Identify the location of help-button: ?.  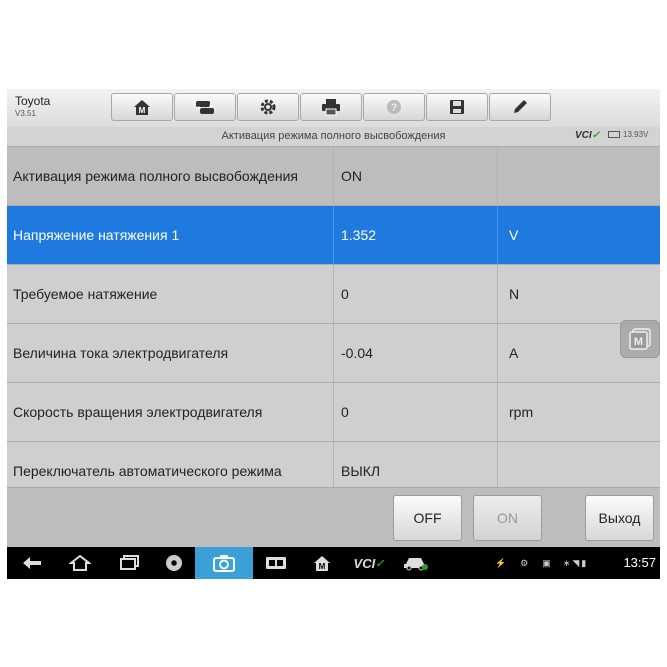
(394, 107).